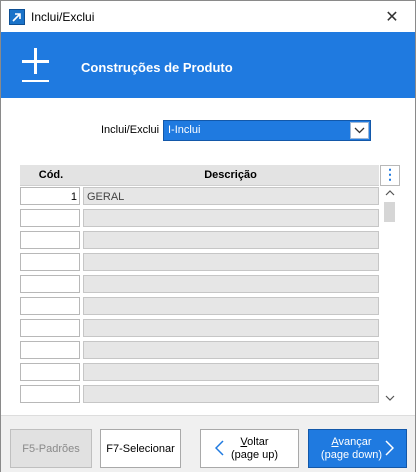  Describe the element at coordinates (389, 297) in the screenshot. I see `grid-scrollbar` at that location.